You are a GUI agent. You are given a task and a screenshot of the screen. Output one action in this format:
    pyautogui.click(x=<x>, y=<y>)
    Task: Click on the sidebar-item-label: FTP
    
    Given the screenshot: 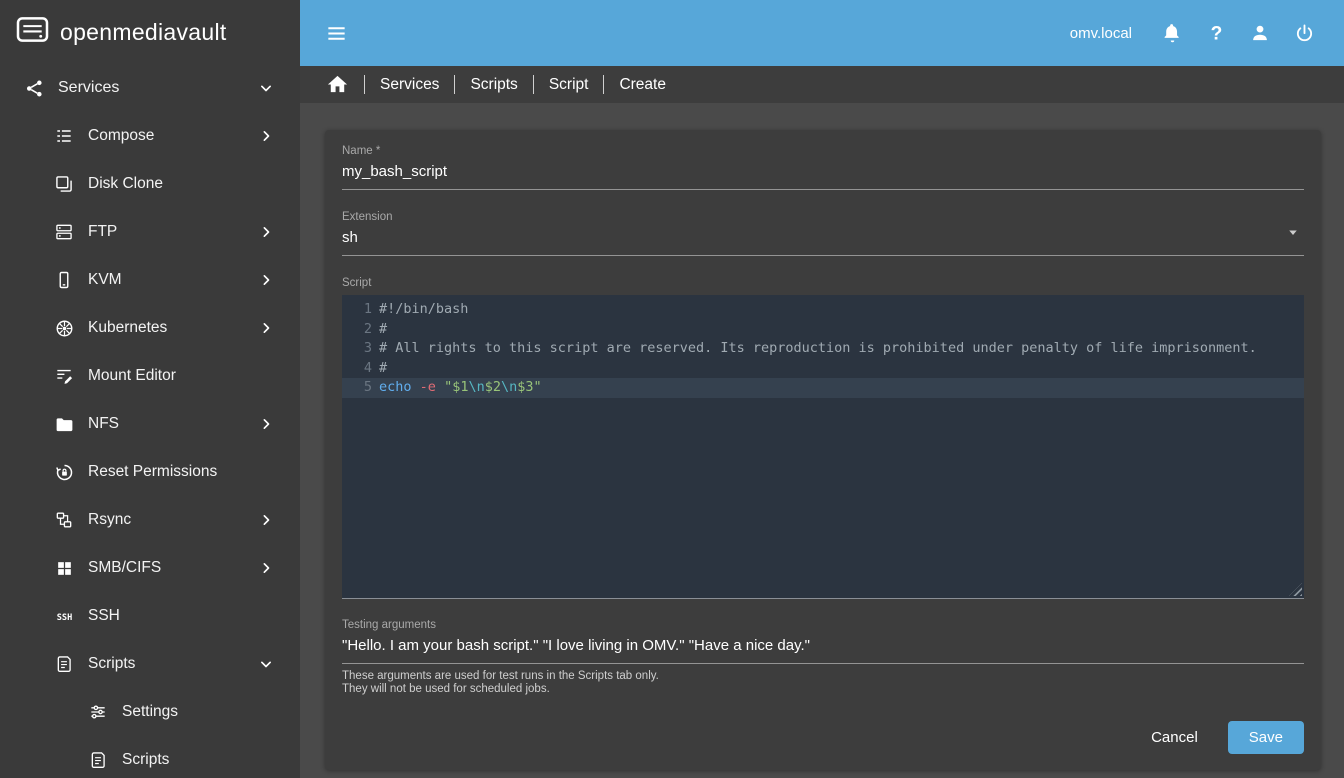 What is the action you would take?
    pyautogui.click(x=103, y=231)
    